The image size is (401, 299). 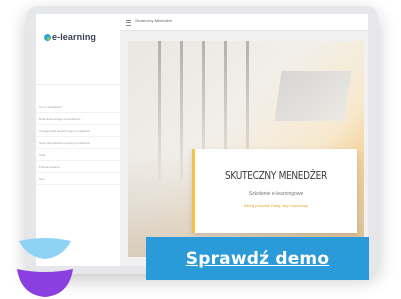 What do you see at coordinates (313, 96) in the screenshot?
I see `laptop-photo-shape` at bounding box center [313, 96].